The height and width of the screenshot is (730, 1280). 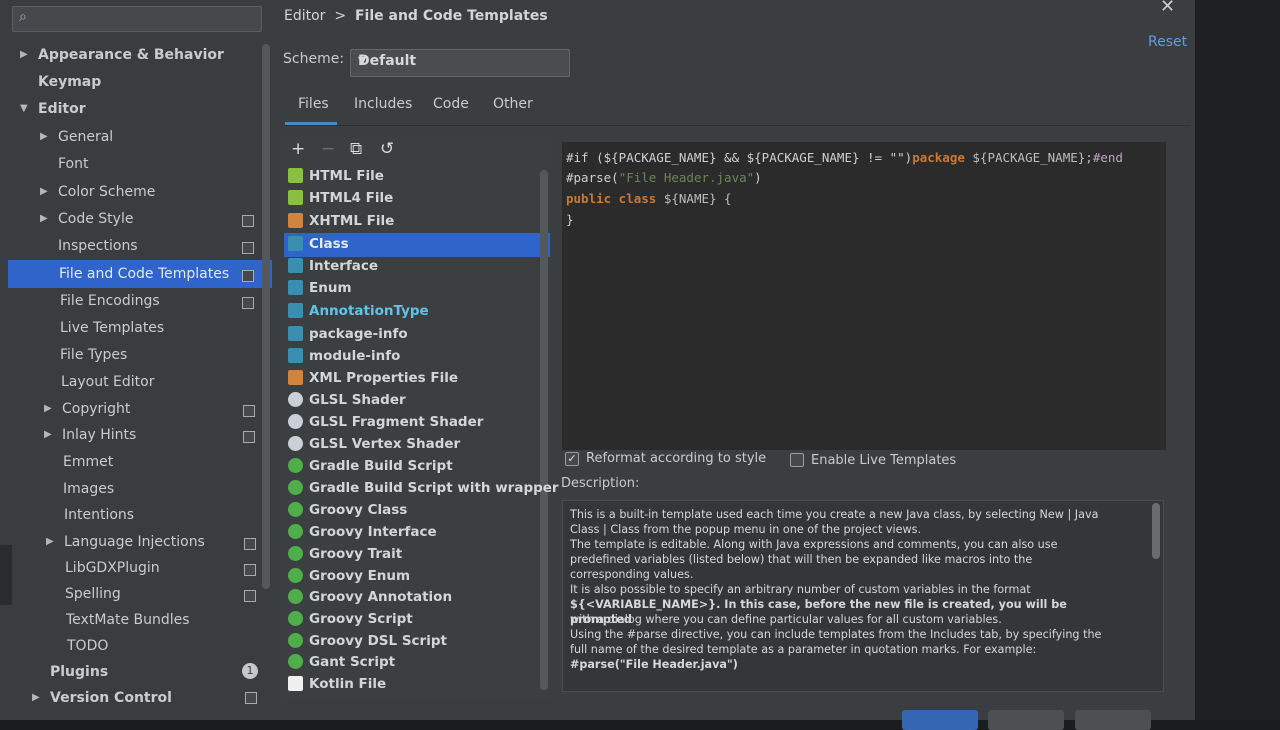 What do you see at coordinates (320, 288) in the screenshot?
I see `template-item: Enum` at bounding box center [320, 288].